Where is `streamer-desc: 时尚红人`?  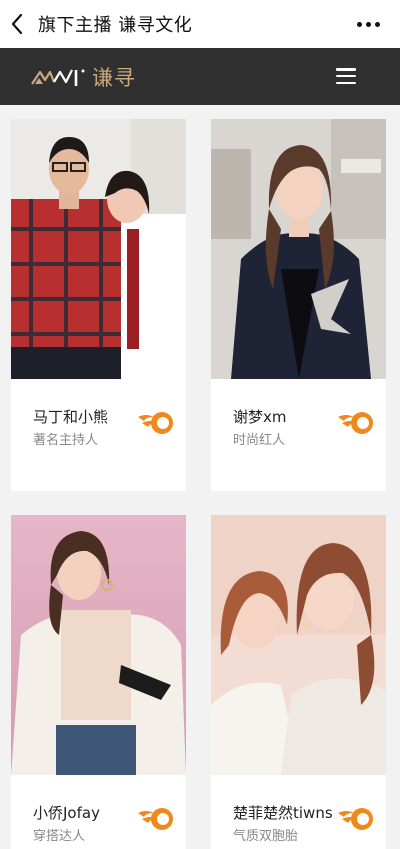
streamer-desc: 时尚红人 is located at coordinates (259, 440).